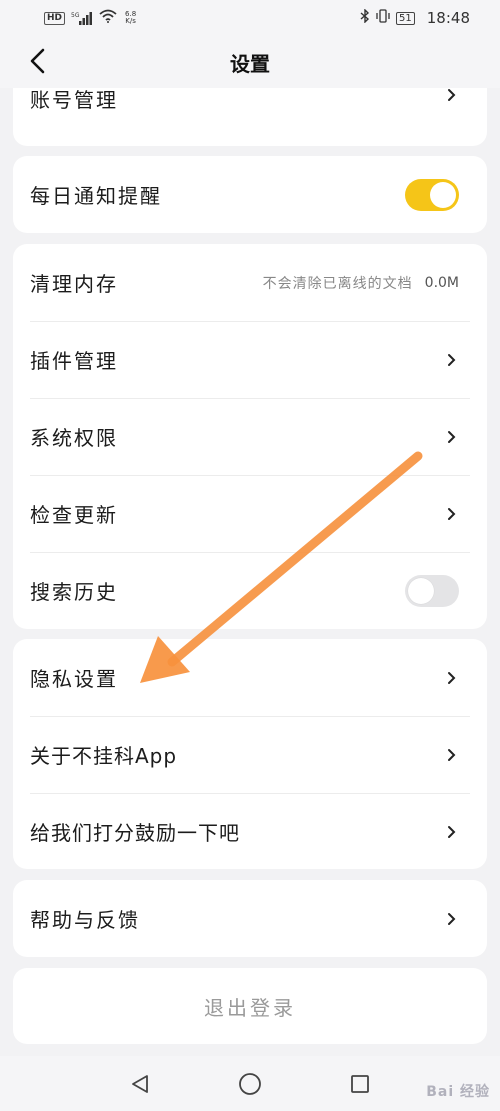  Describe the element at coordinates (250, 18) in the screenshot. I see `status-bar: HD 5G 6.8 K/s 51 18:48` at that location.